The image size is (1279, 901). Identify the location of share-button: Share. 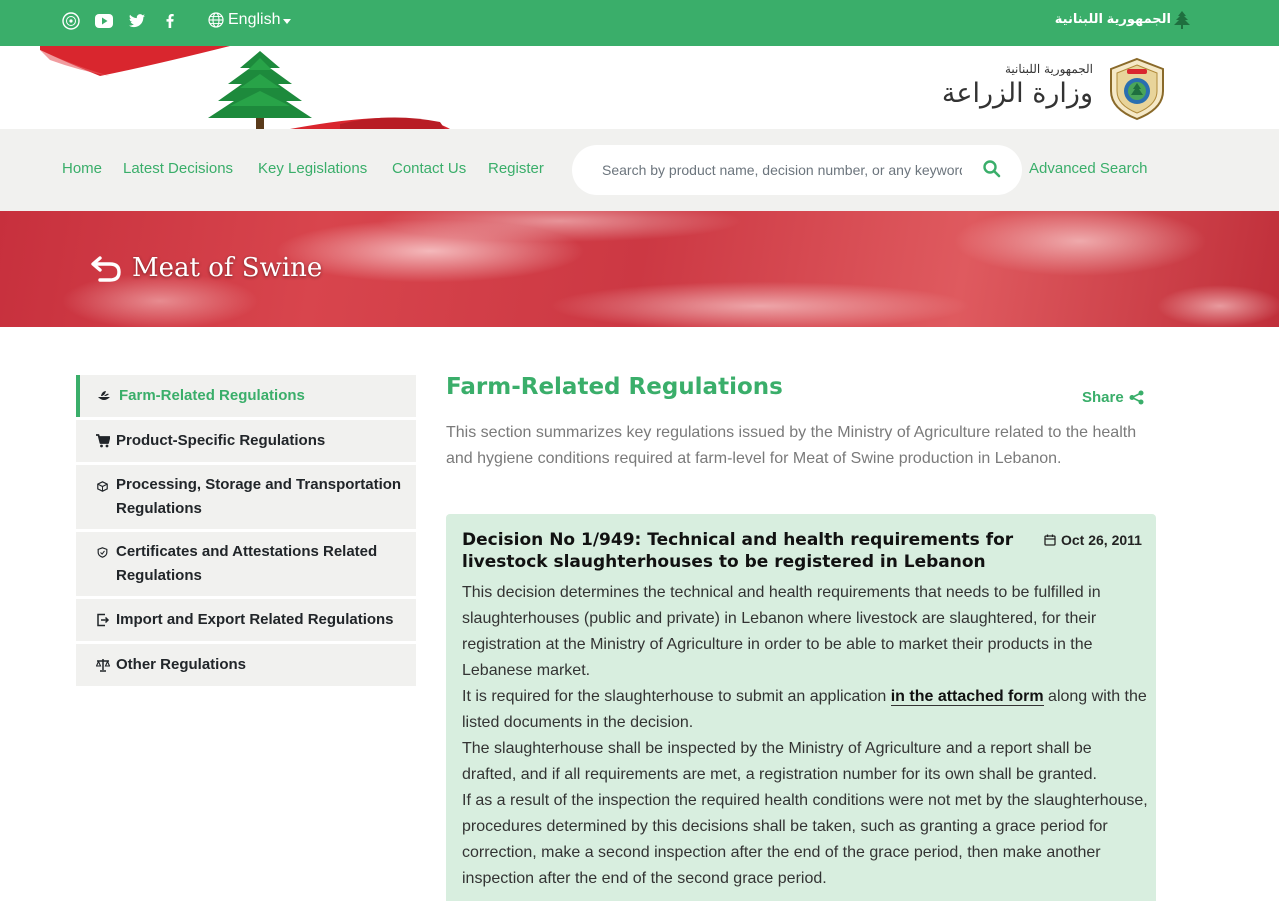
(1113, 397).